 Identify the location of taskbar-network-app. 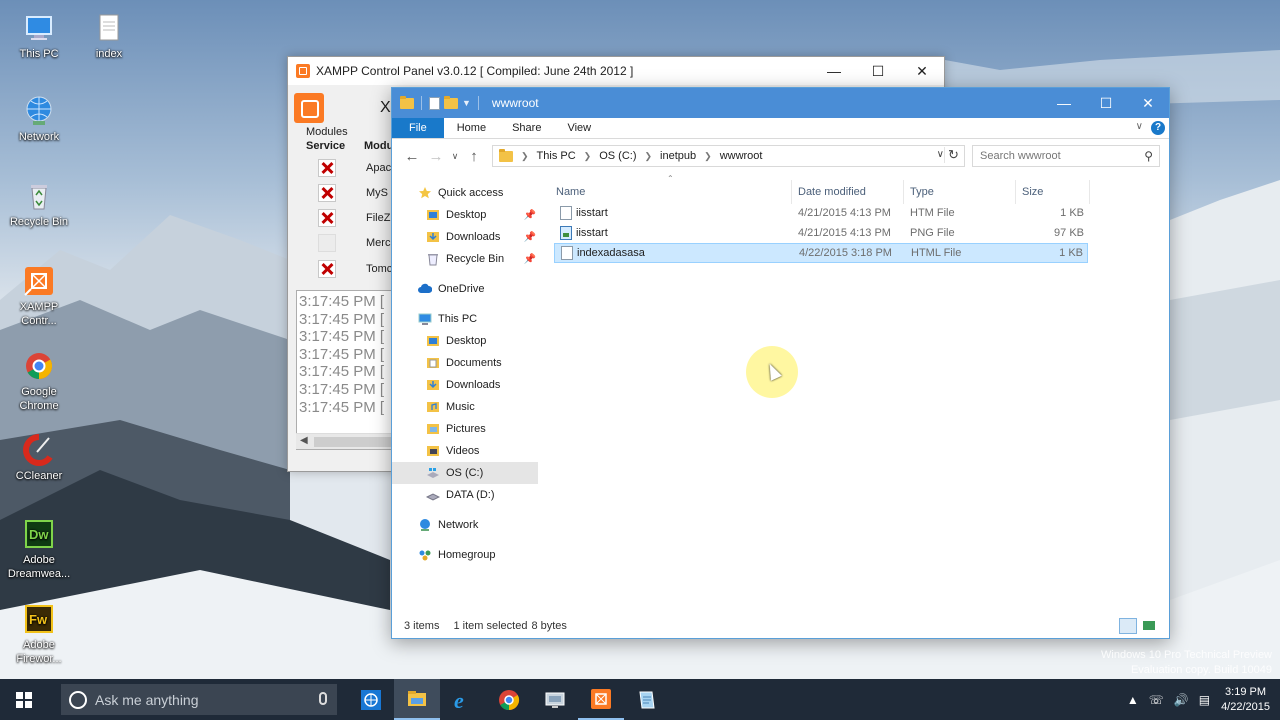
(371, 699).